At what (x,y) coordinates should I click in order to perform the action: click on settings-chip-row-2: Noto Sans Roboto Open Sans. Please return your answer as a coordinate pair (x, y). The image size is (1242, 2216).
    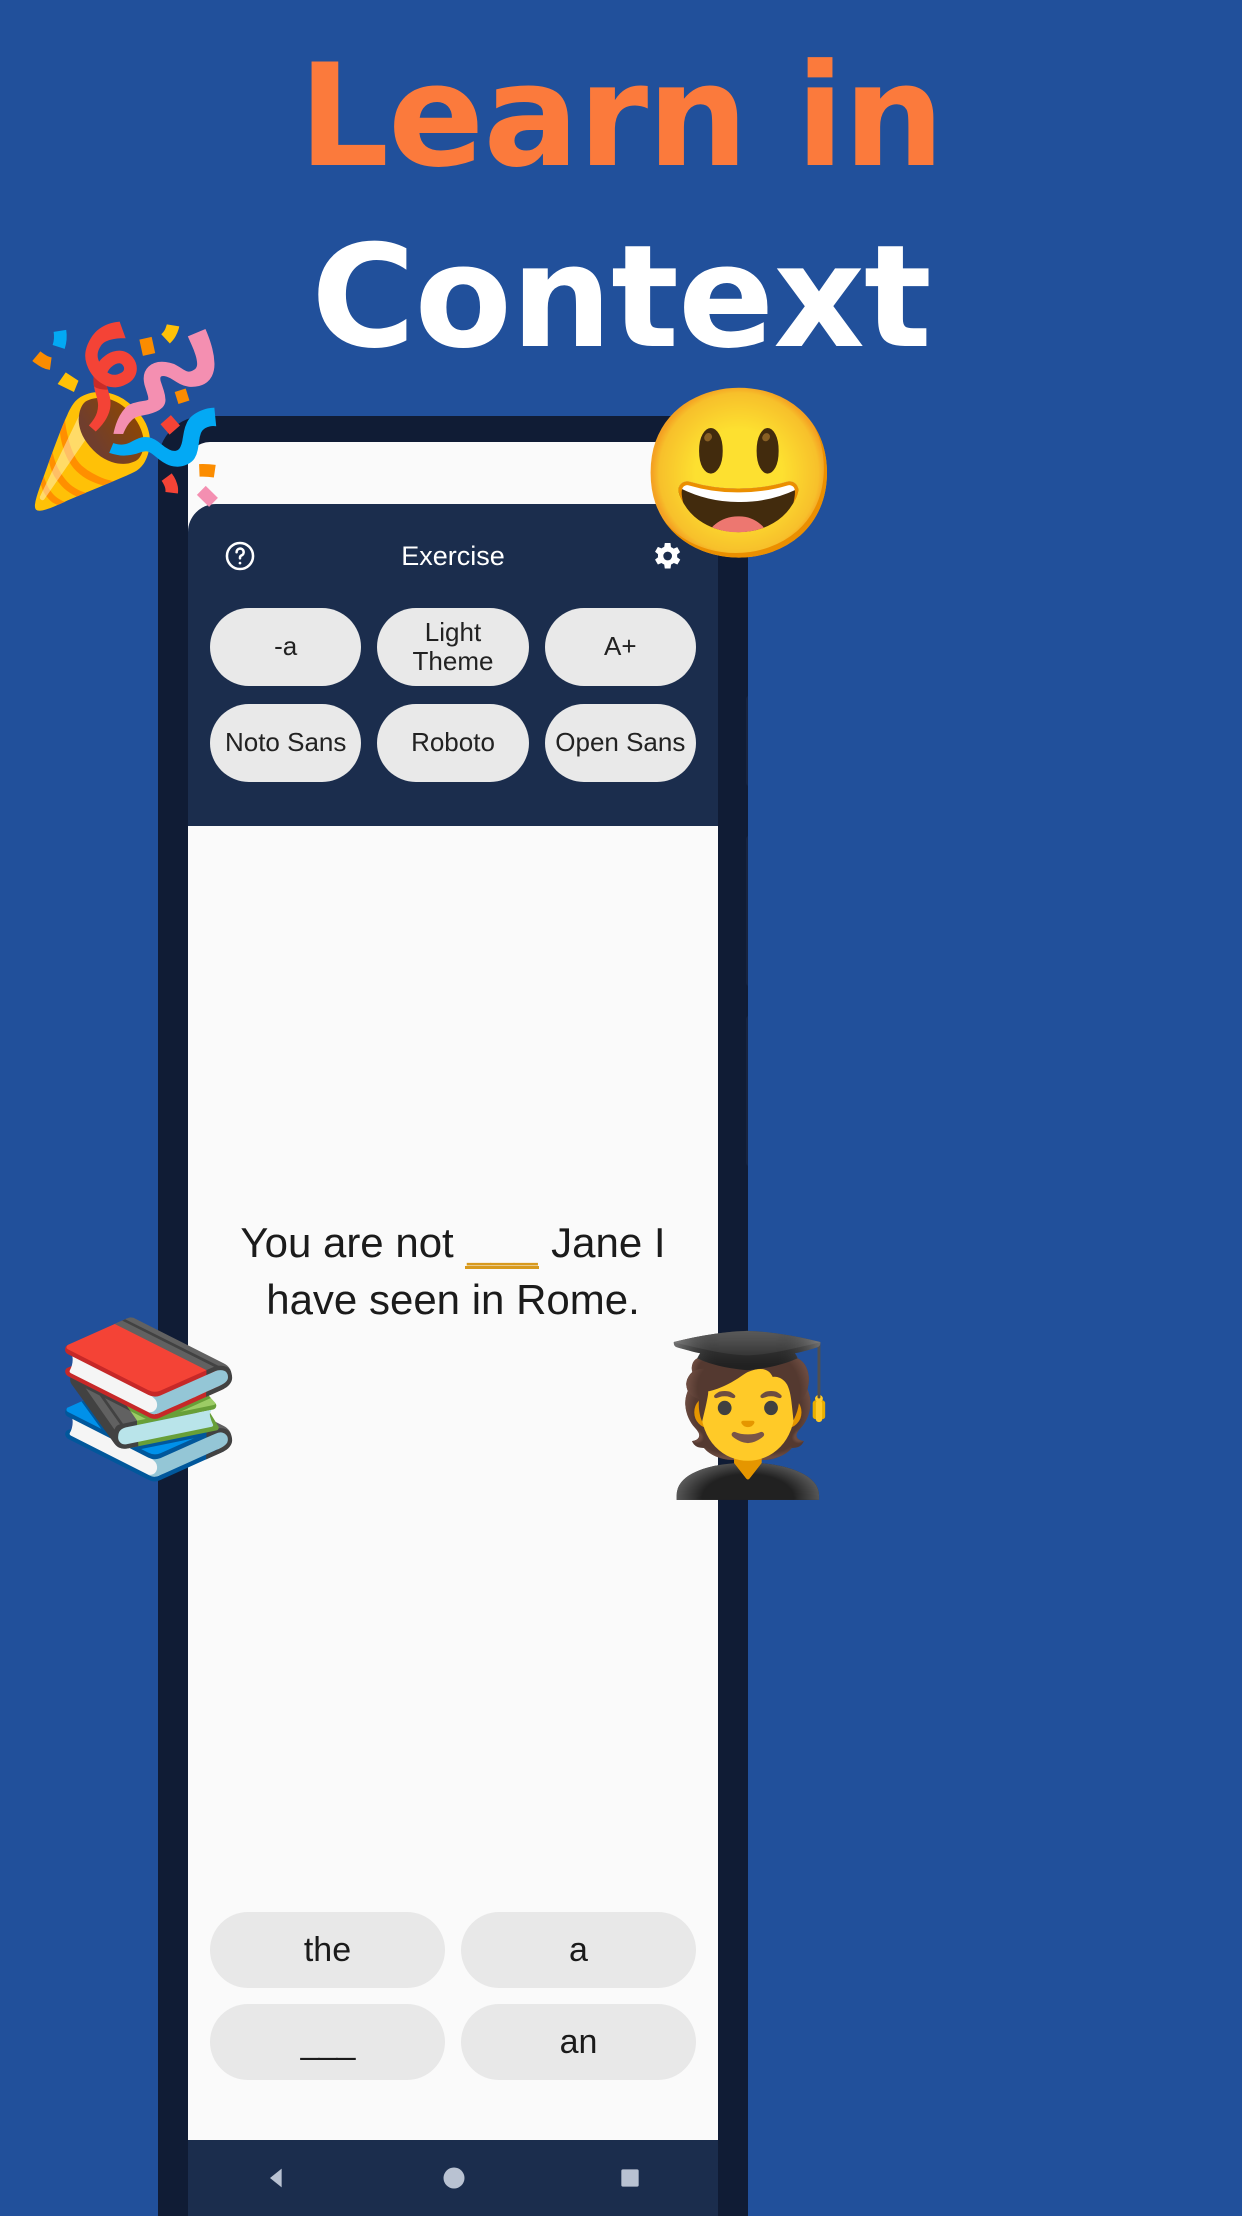
    Looking at the image, I should click on (453, 743).